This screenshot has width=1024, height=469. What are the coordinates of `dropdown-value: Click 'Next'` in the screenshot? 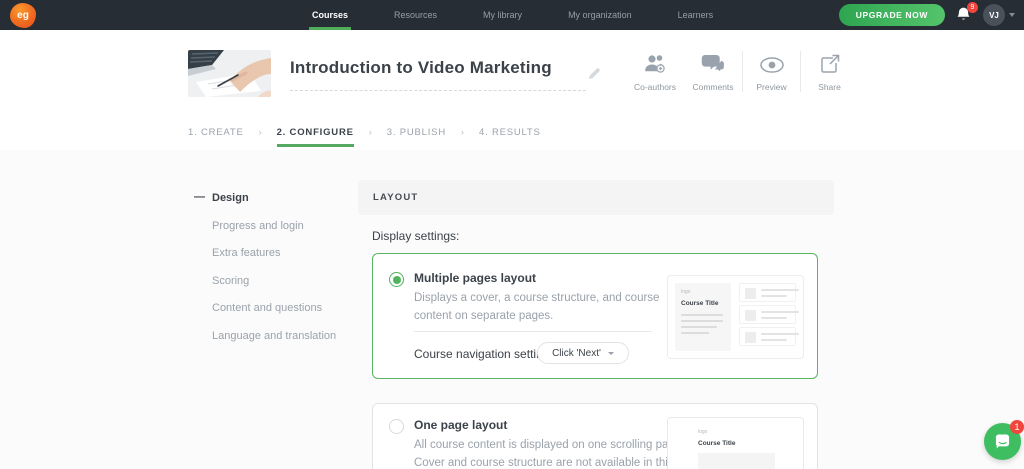 It's located at (576, 353).